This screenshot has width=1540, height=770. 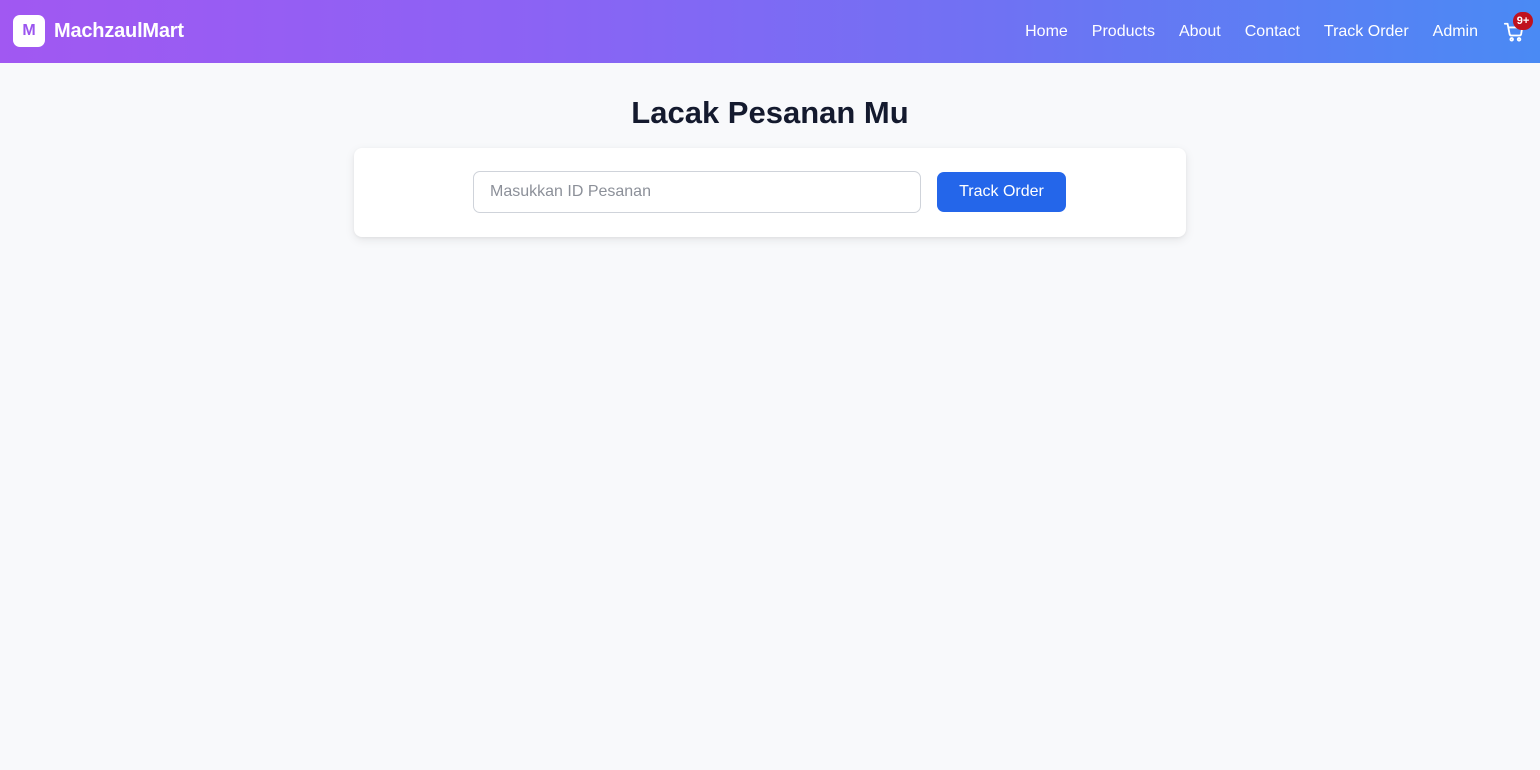 What do you see at coordinates (1123, 32) in the screenshot?
I see `nav-link-products: Products` at bounding box center [1123, 32].